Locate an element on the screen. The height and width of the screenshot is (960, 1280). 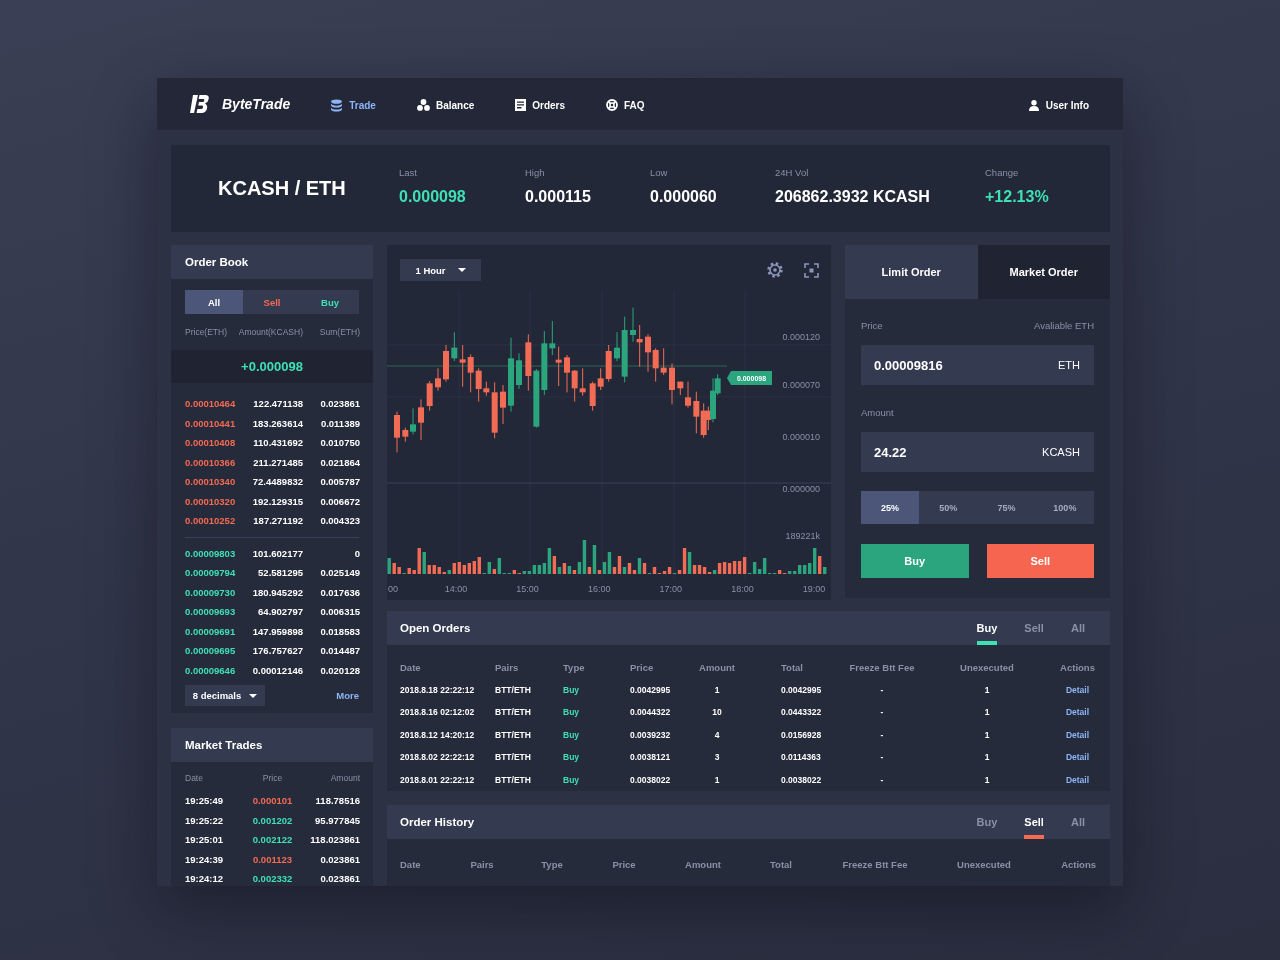
logo-icon is located at coordinates (199, 104).